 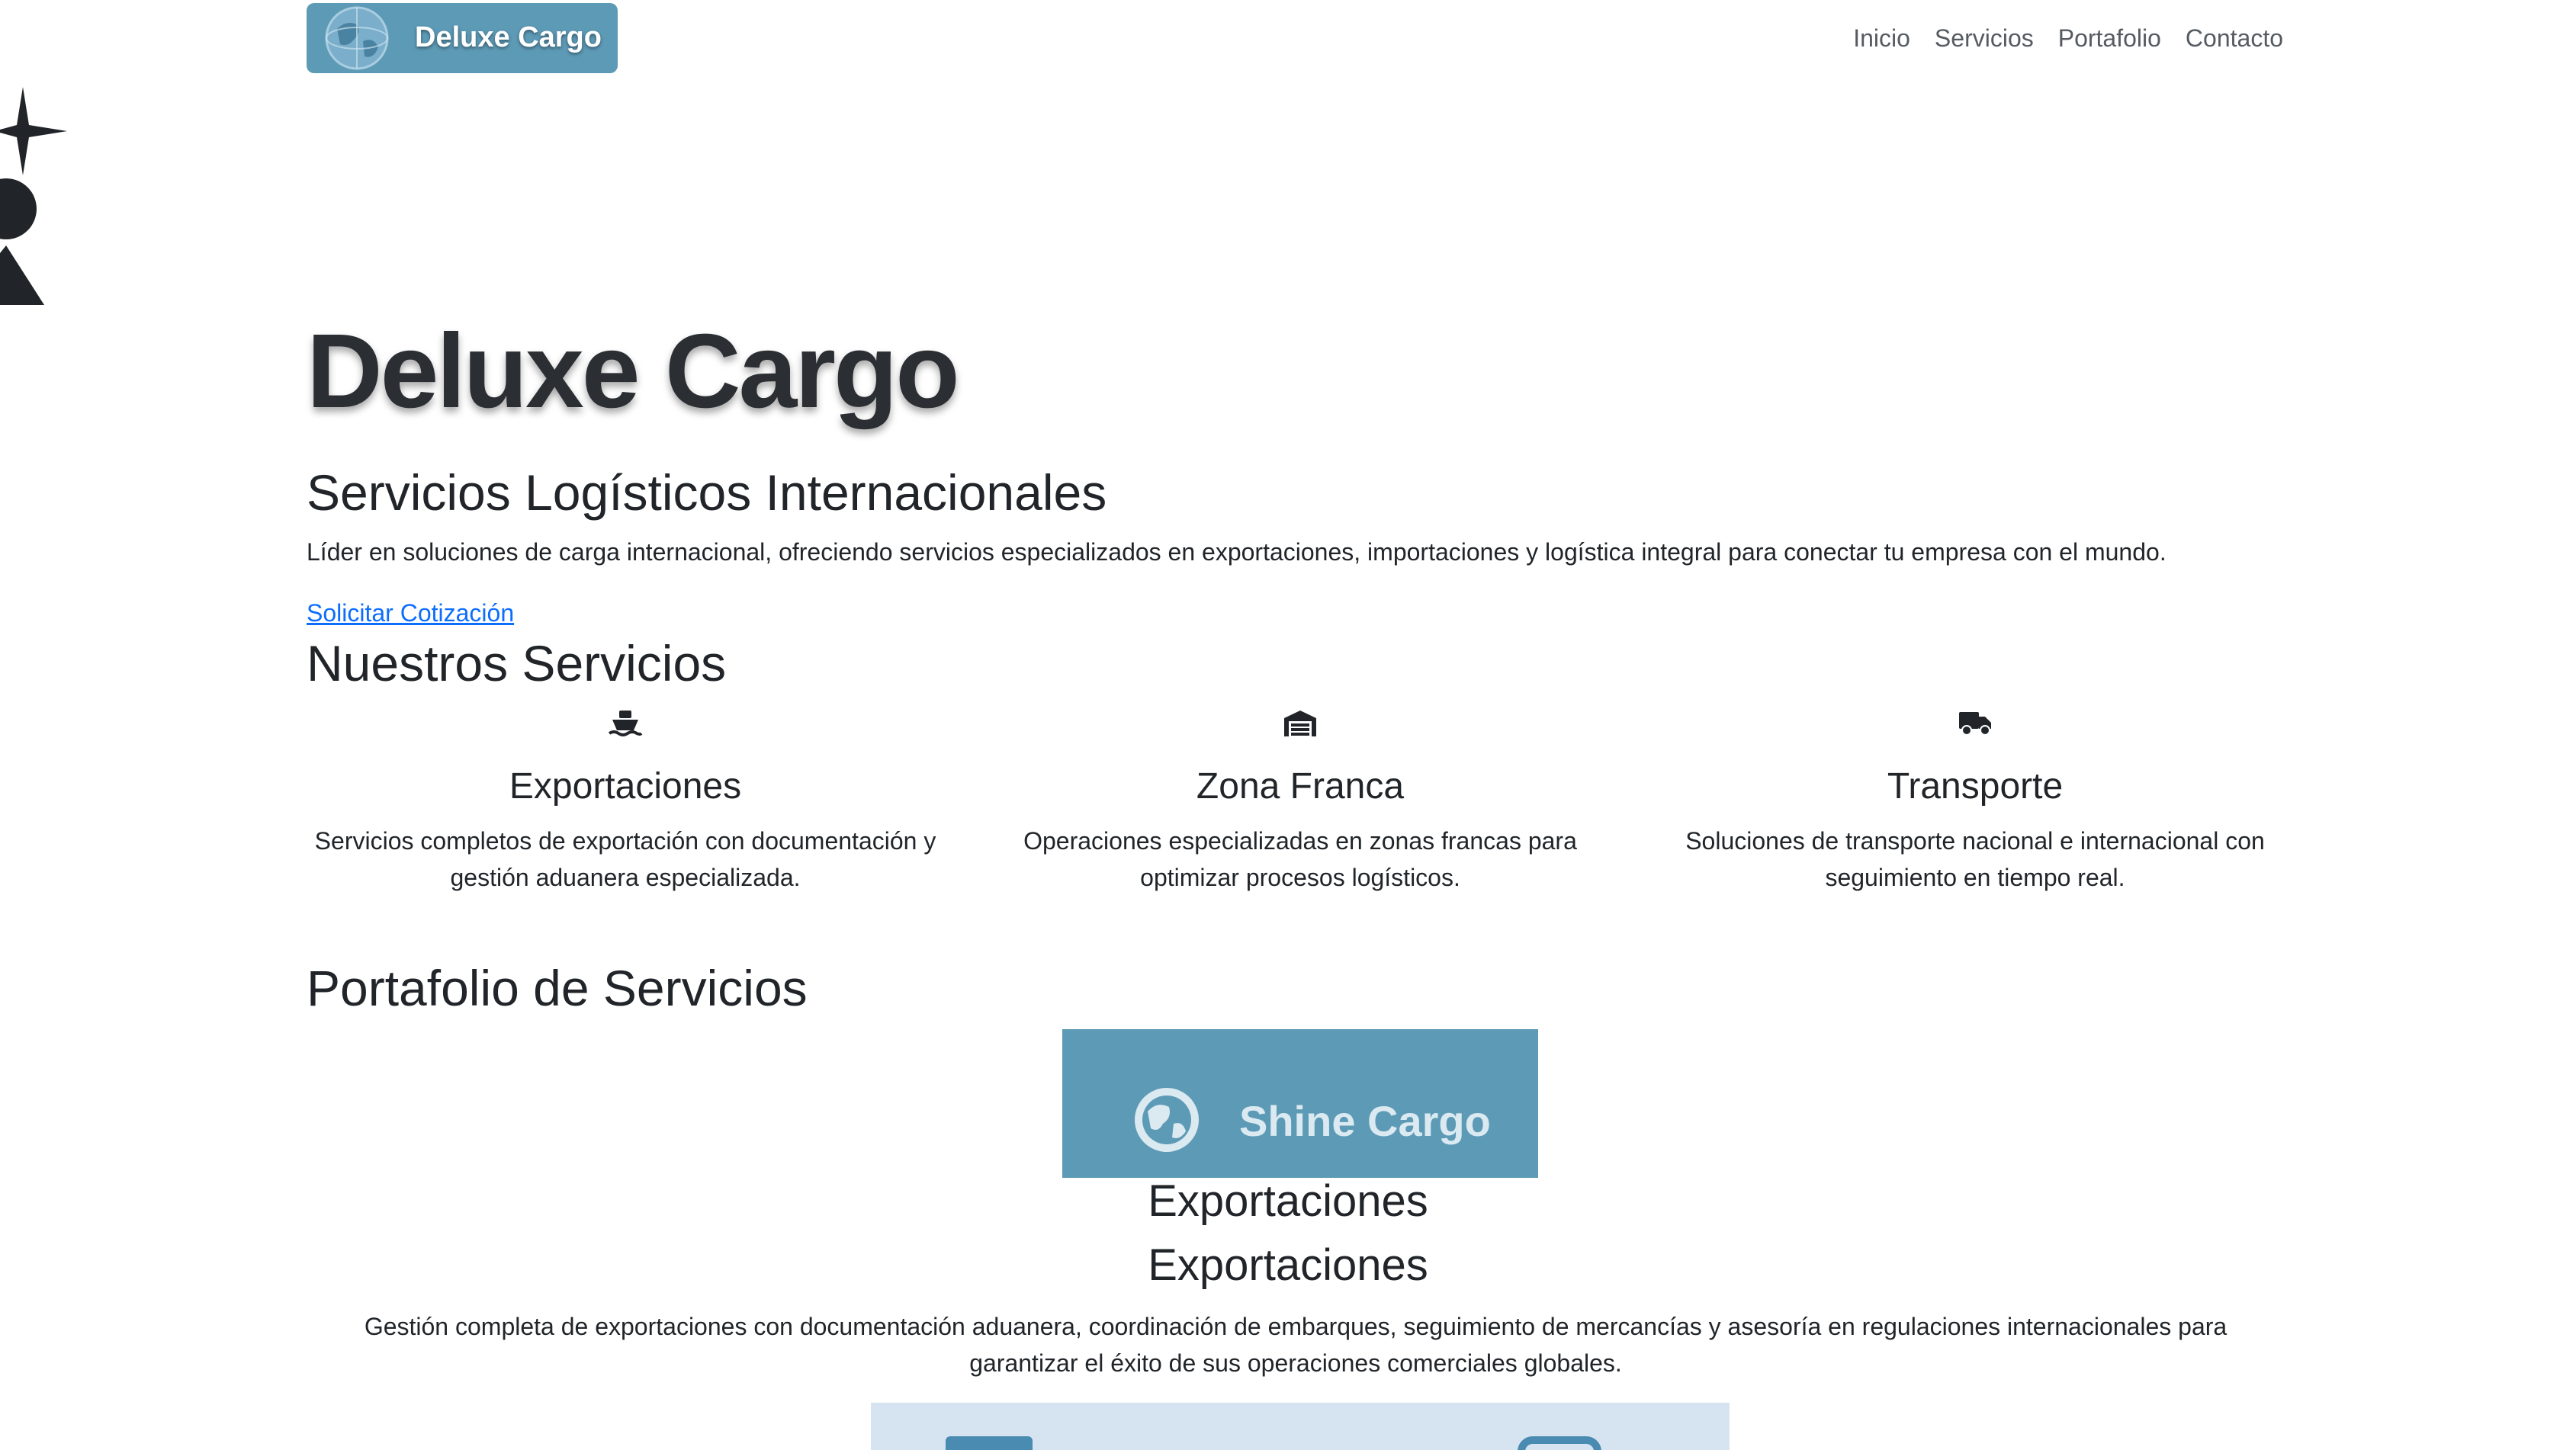 I want to click on portfolio-image: Shine Cargo, so click(x=1300, y=1103).